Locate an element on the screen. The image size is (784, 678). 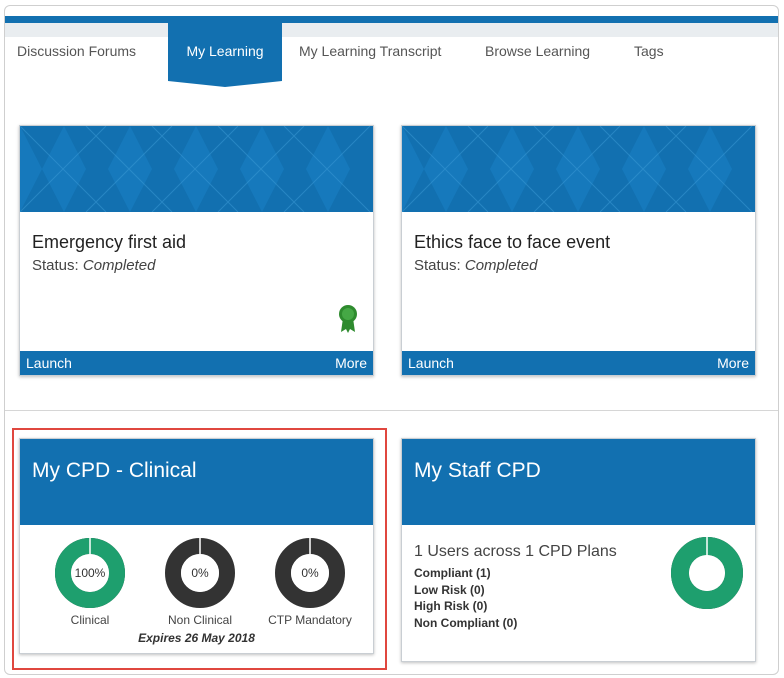
tab-tags: Tags is located at coordinates (649, 51).